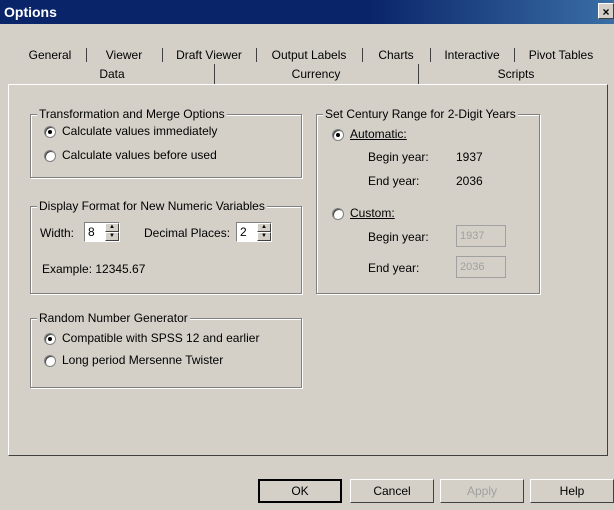 Image resolution: width=614 pixels, height=510 pixels. I want to click on title-bar: Options ×, so click(307, 12).